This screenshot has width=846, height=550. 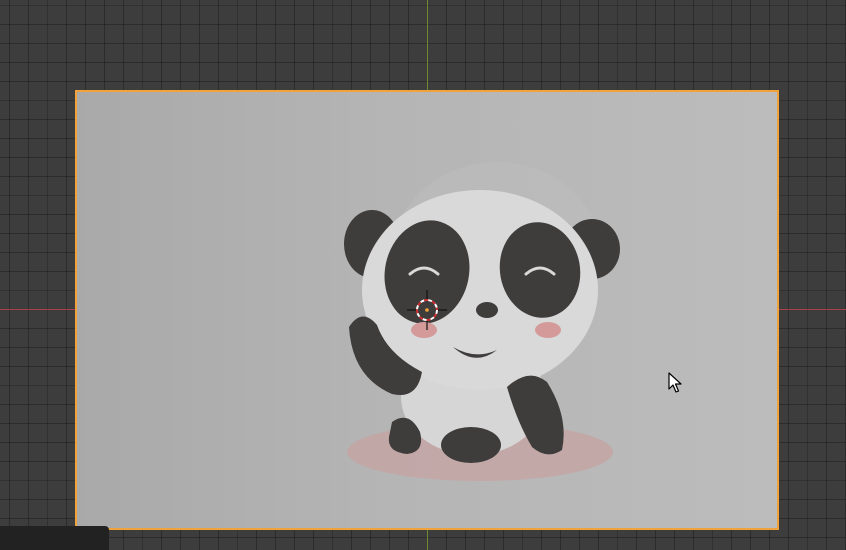 What do you see at coordinates (471, 445) in the screenshot?
I see `panda-foot` at bounding box center [471, 445].